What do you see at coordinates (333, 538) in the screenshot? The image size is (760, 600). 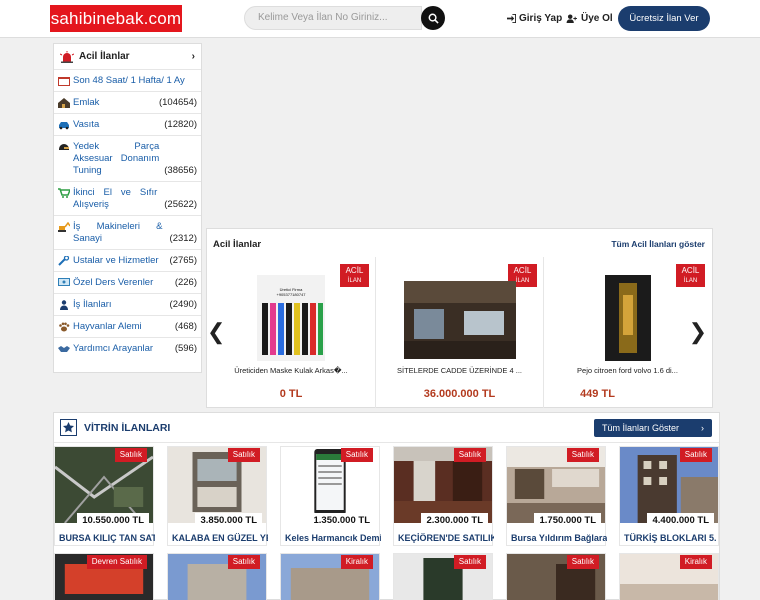 I see `listing-title: Keles Harmancık Demi` at bounding box center [333, 538].